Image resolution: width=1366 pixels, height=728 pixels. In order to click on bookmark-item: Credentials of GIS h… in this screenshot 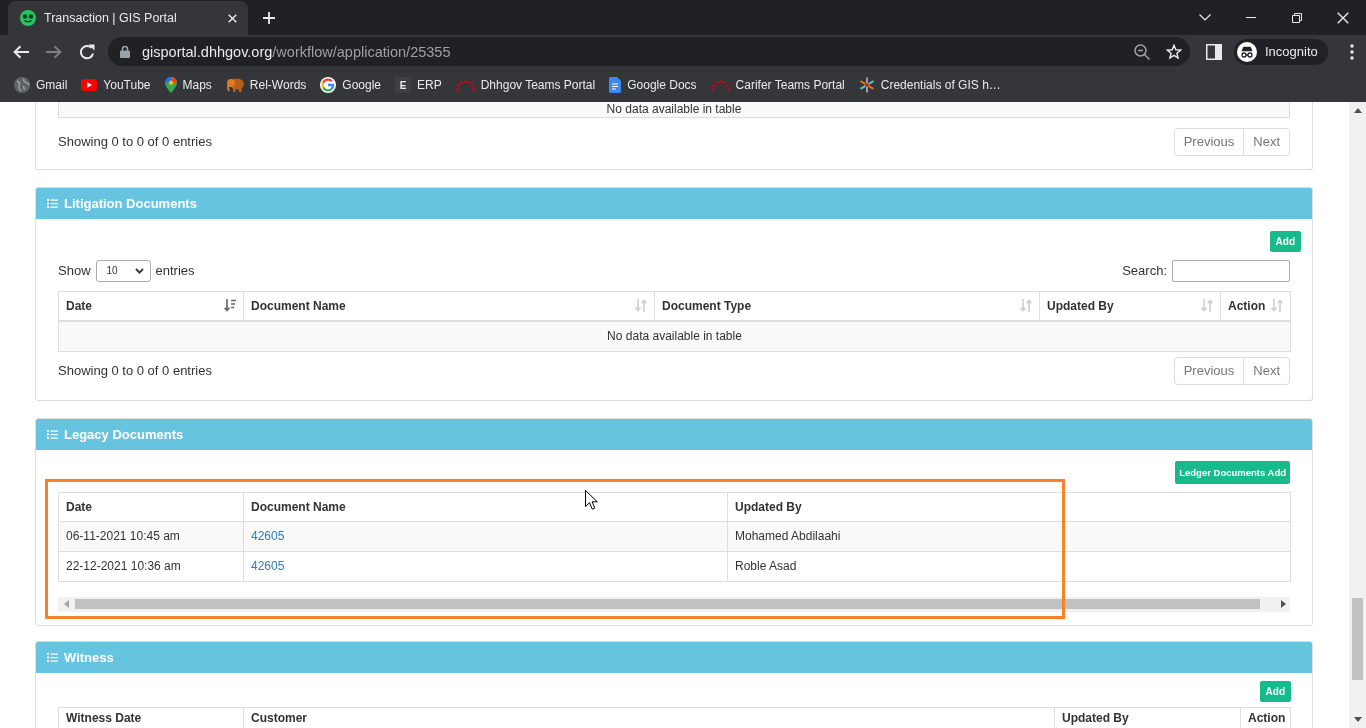, I will do `click(929, 85)`.